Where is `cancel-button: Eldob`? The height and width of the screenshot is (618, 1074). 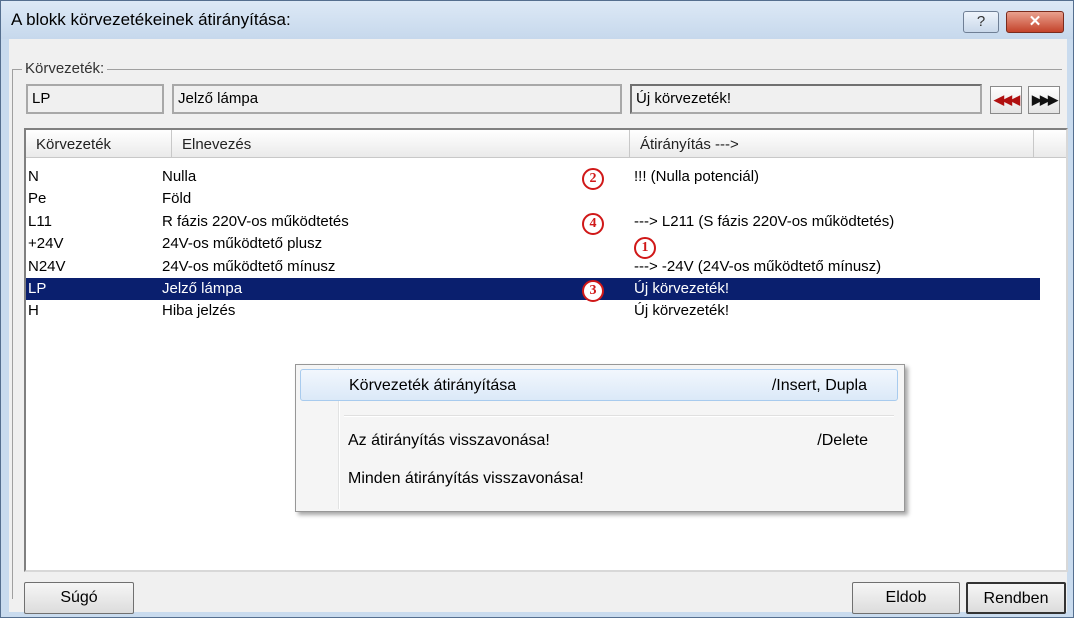
cancel-button: Eldob is located at coordinates (906, 598).